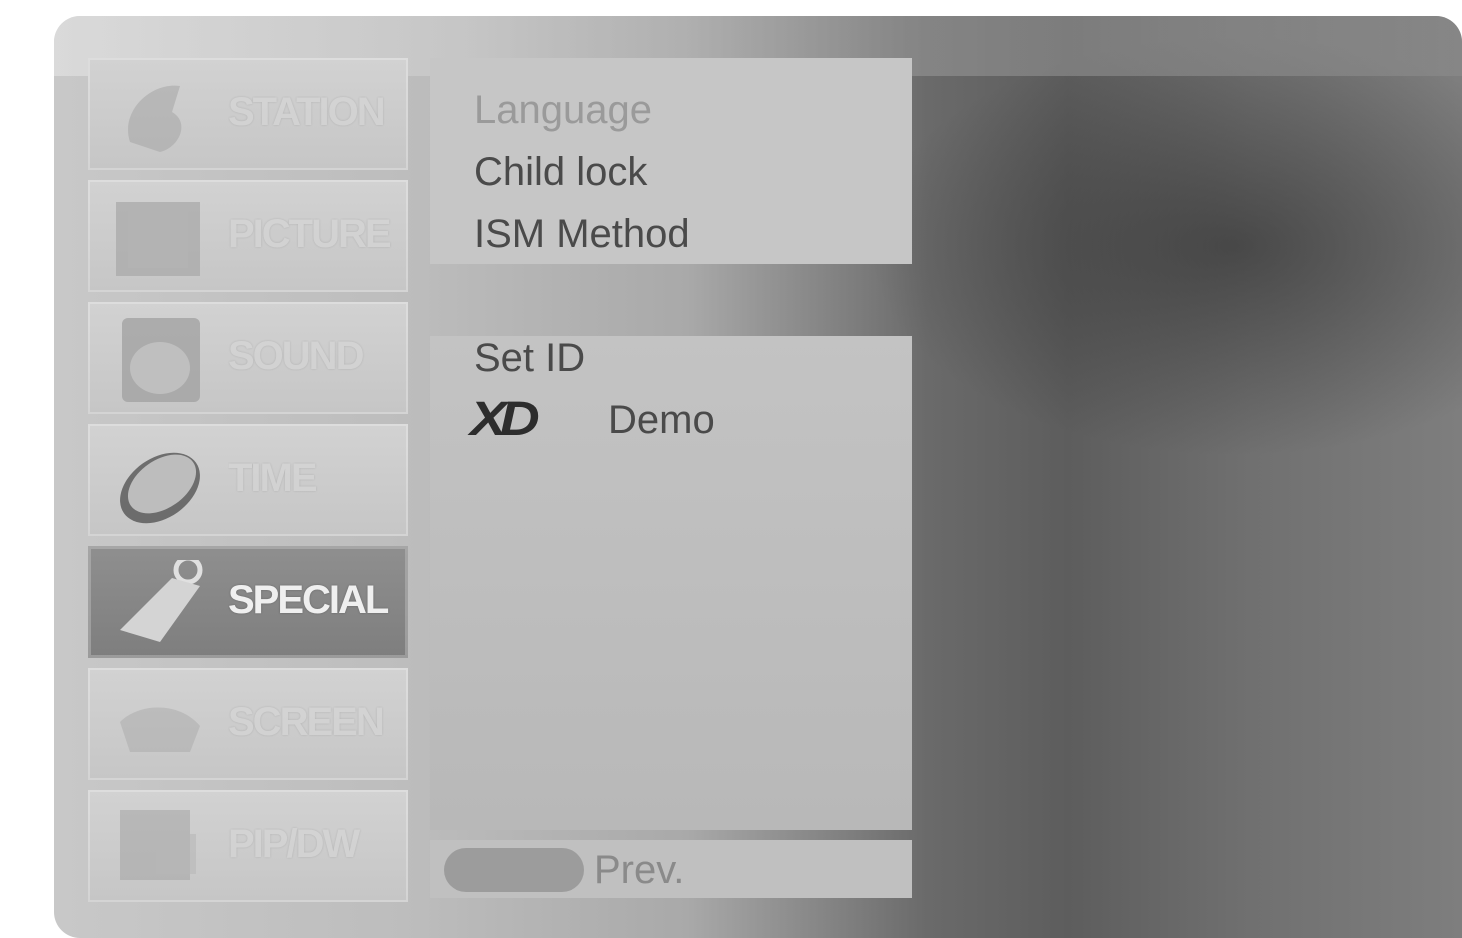 This screenshot has height=938, width=1462. I want to click on sidebar-item-sound: SOUND, so click(248, 358).